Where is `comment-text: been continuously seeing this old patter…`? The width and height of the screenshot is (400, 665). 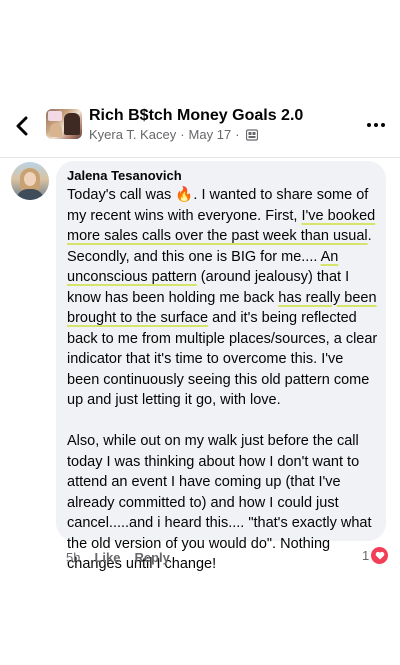
comment-text: been continuously seeing this old patter… is located at coordinates (218, 379).